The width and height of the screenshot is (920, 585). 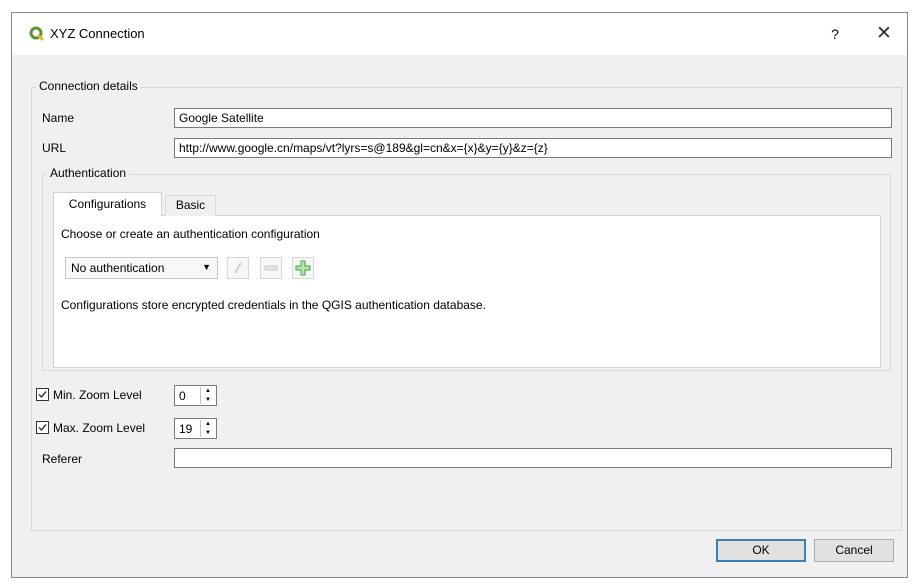 What do you see at coordinates (533, 458) in the screenshot?
I see `referer-input` at bounding box center [533, 458].